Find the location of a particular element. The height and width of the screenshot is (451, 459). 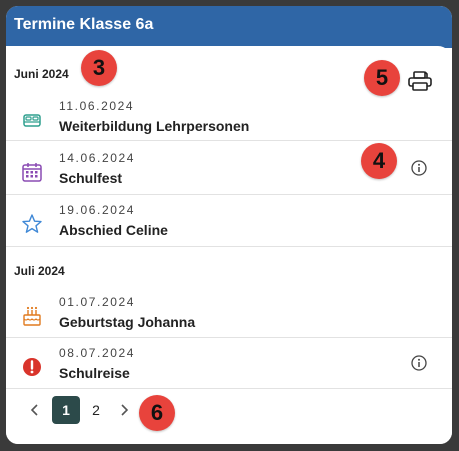

star-icon is located at coordinates (32, 223).